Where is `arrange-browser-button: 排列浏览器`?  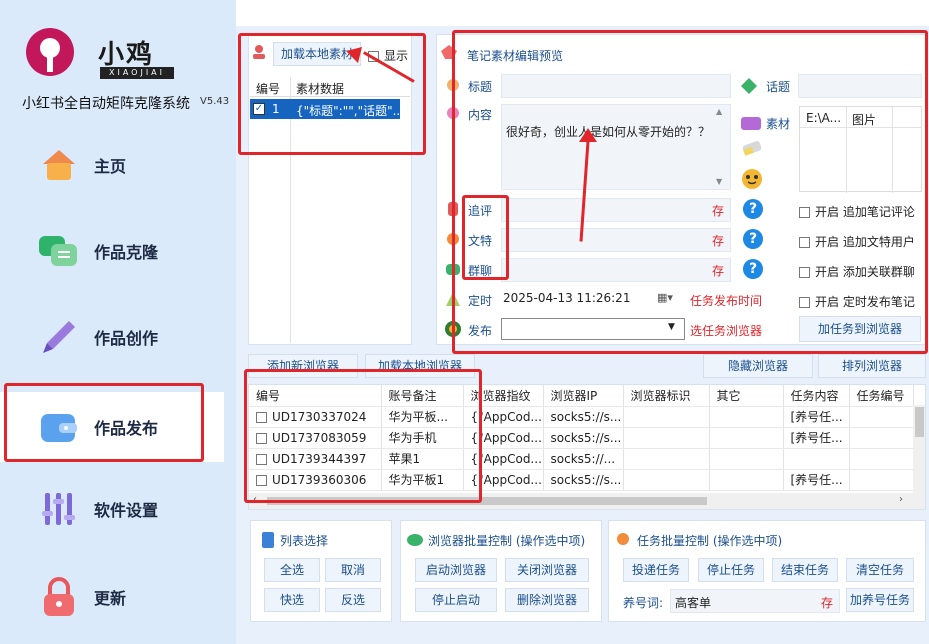 arrange-browser-button: 排列浏览器 is located at coordinates (872, 366).